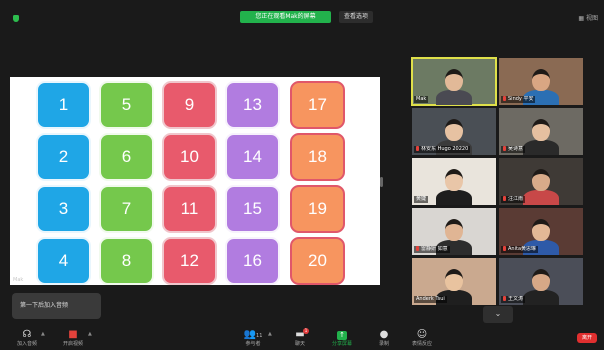 The image size is (604, 350). What do you see at coordinates (63, 157) in the screenshot?
I see `number-tile-2: 2` at bounding box center [63, 157].